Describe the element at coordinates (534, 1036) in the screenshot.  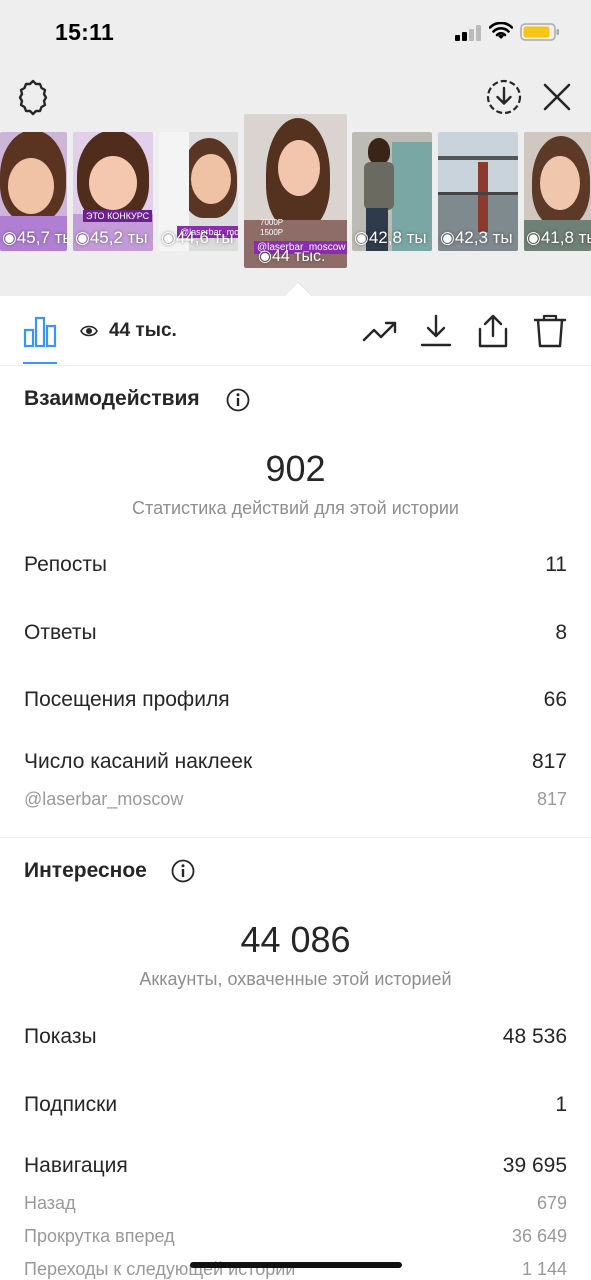
I see `metric-value-impressions: 48 536` at that location.